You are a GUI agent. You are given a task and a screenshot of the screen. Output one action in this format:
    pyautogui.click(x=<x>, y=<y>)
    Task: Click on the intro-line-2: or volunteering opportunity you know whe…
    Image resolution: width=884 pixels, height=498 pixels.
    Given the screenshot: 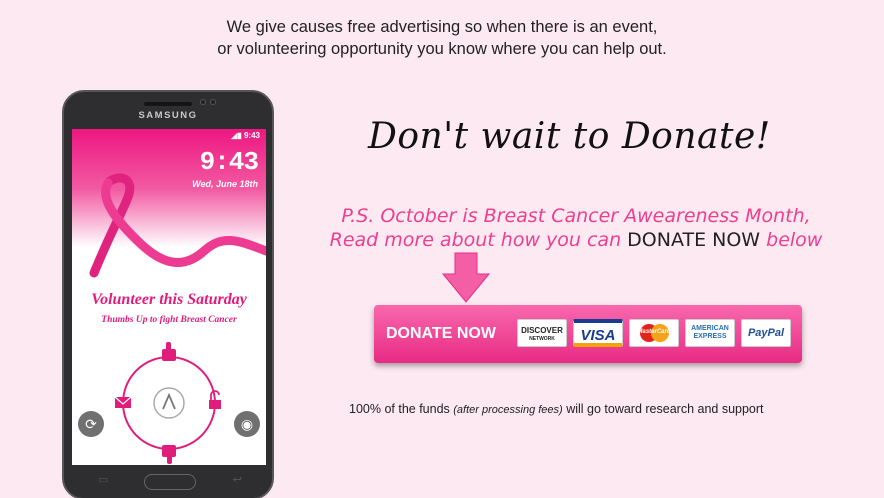 What is the action you would take?
    pyautogui.click(x=442, y=49)
    